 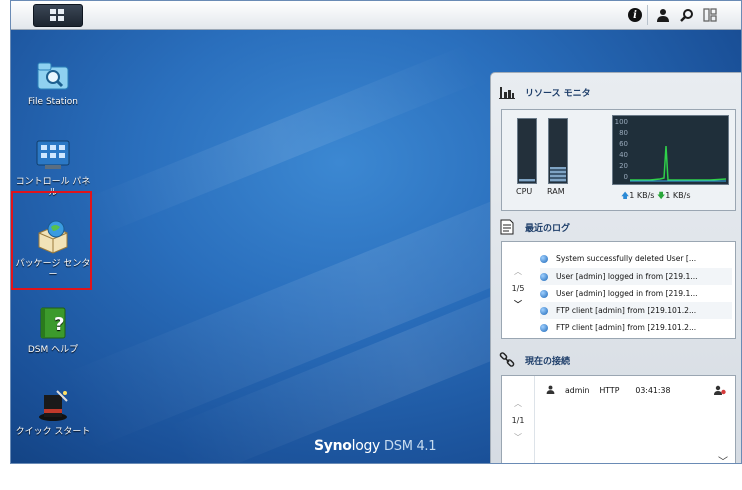 I want to click on synology-brand: Synology DSM 4.1, so click(x=375, y=446).